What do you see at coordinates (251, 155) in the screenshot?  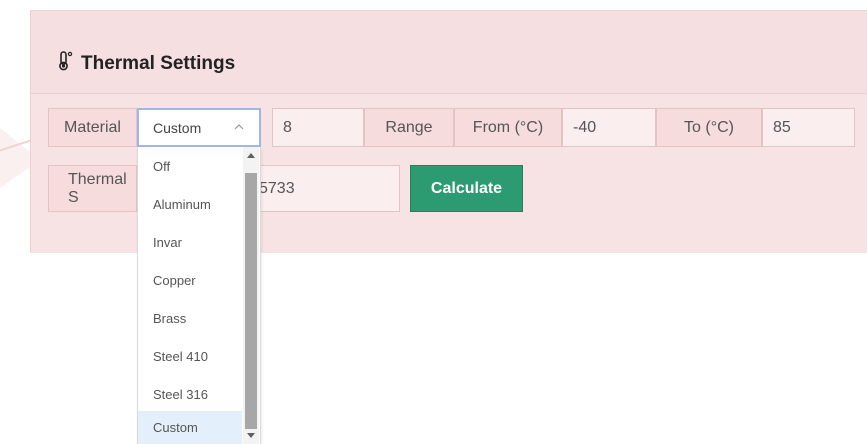 I see `scroll-up-icon` at bounding box center [251, 155].